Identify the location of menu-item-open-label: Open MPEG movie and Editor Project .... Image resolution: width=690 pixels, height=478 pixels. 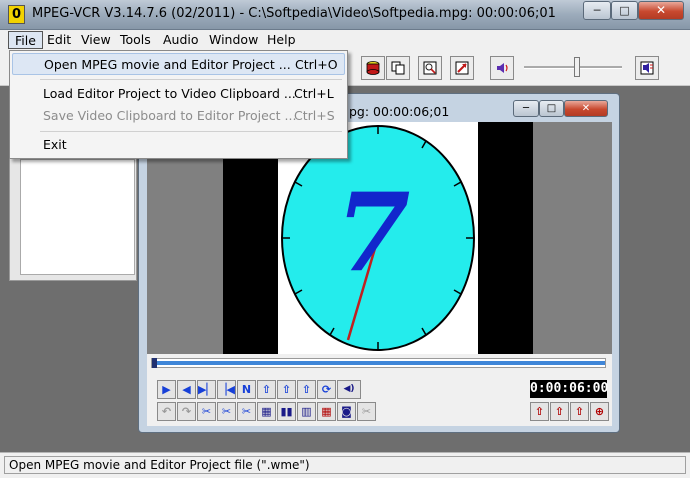
(167, 64).